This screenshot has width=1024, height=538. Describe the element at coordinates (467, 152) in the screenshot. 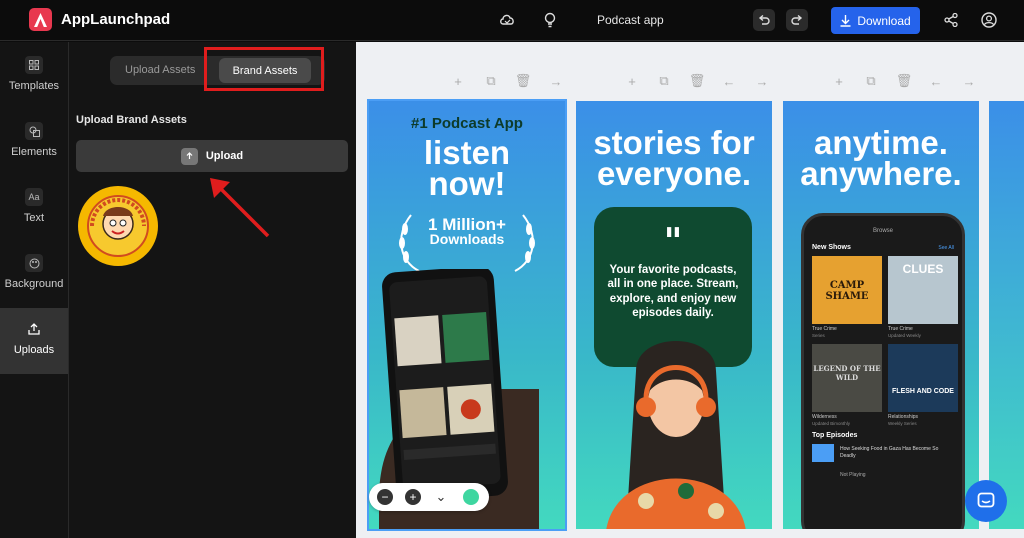

I see `headline-line: listen` at that location.